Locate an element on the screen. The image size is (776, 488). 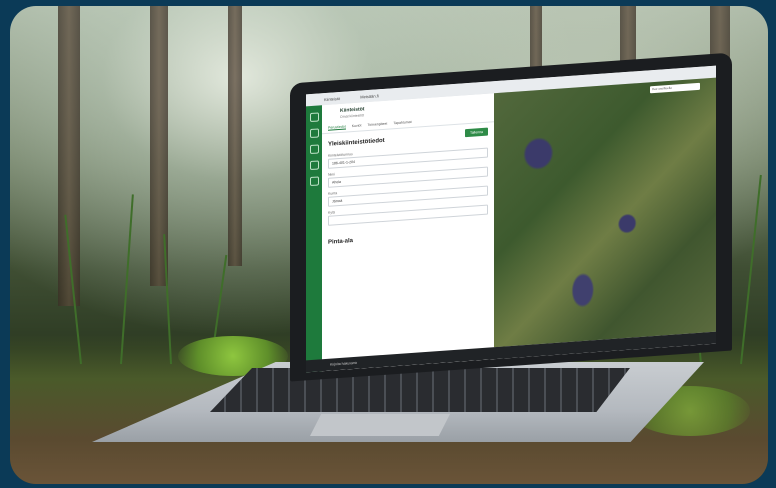
browser-tab-title: Kiinteistö is located at coordinates (332, 98).